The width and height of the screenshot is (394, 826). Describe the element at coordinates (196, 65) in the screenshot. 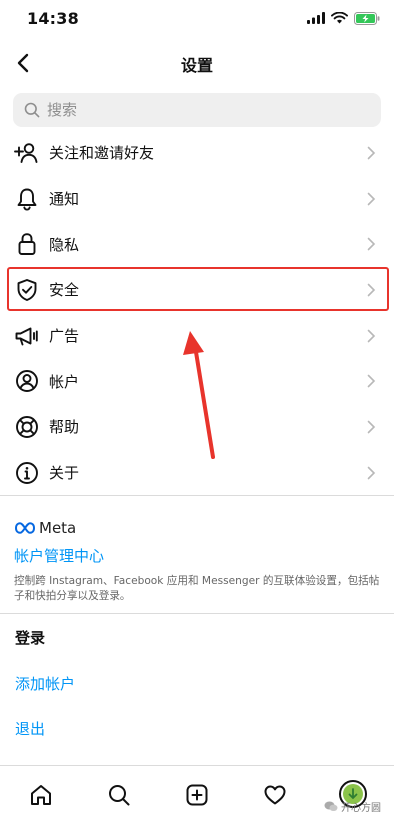

I see `page-title: 设置` at that location.